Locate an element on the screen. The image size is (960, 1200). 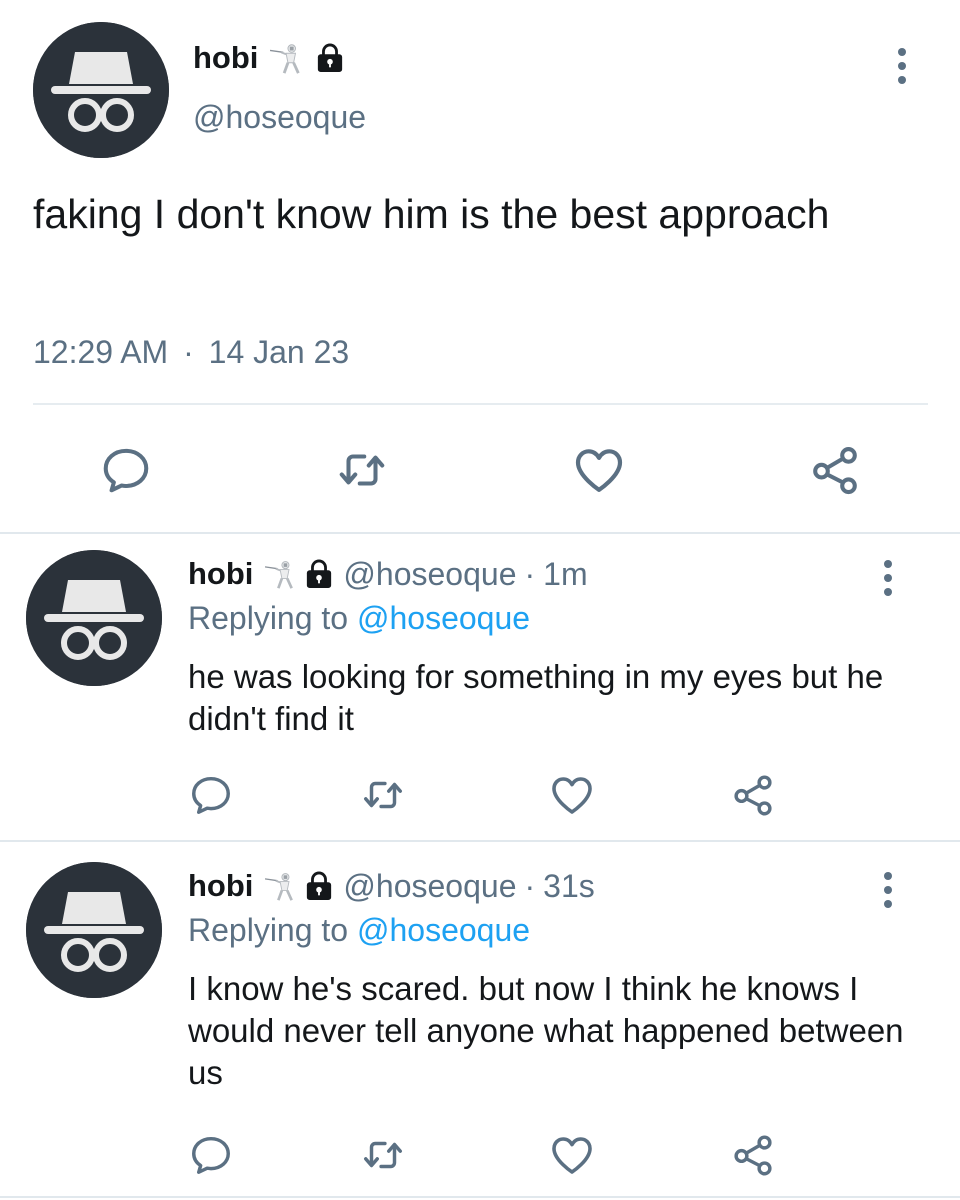
tweet-time: 12:29 AM is located at coordinates (101, 352).